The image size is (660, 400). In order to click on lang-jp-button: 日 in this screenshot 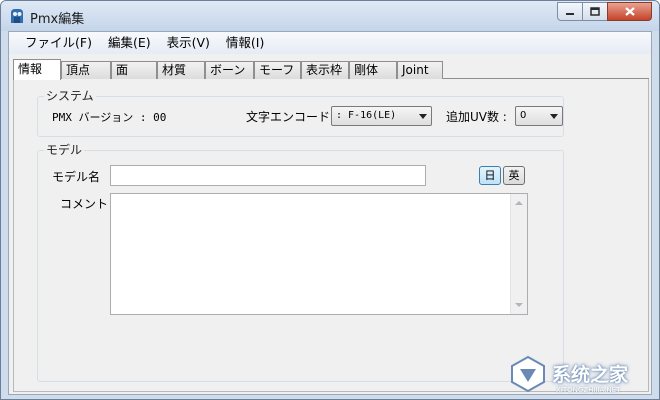, I will do `click(490, 175)`.